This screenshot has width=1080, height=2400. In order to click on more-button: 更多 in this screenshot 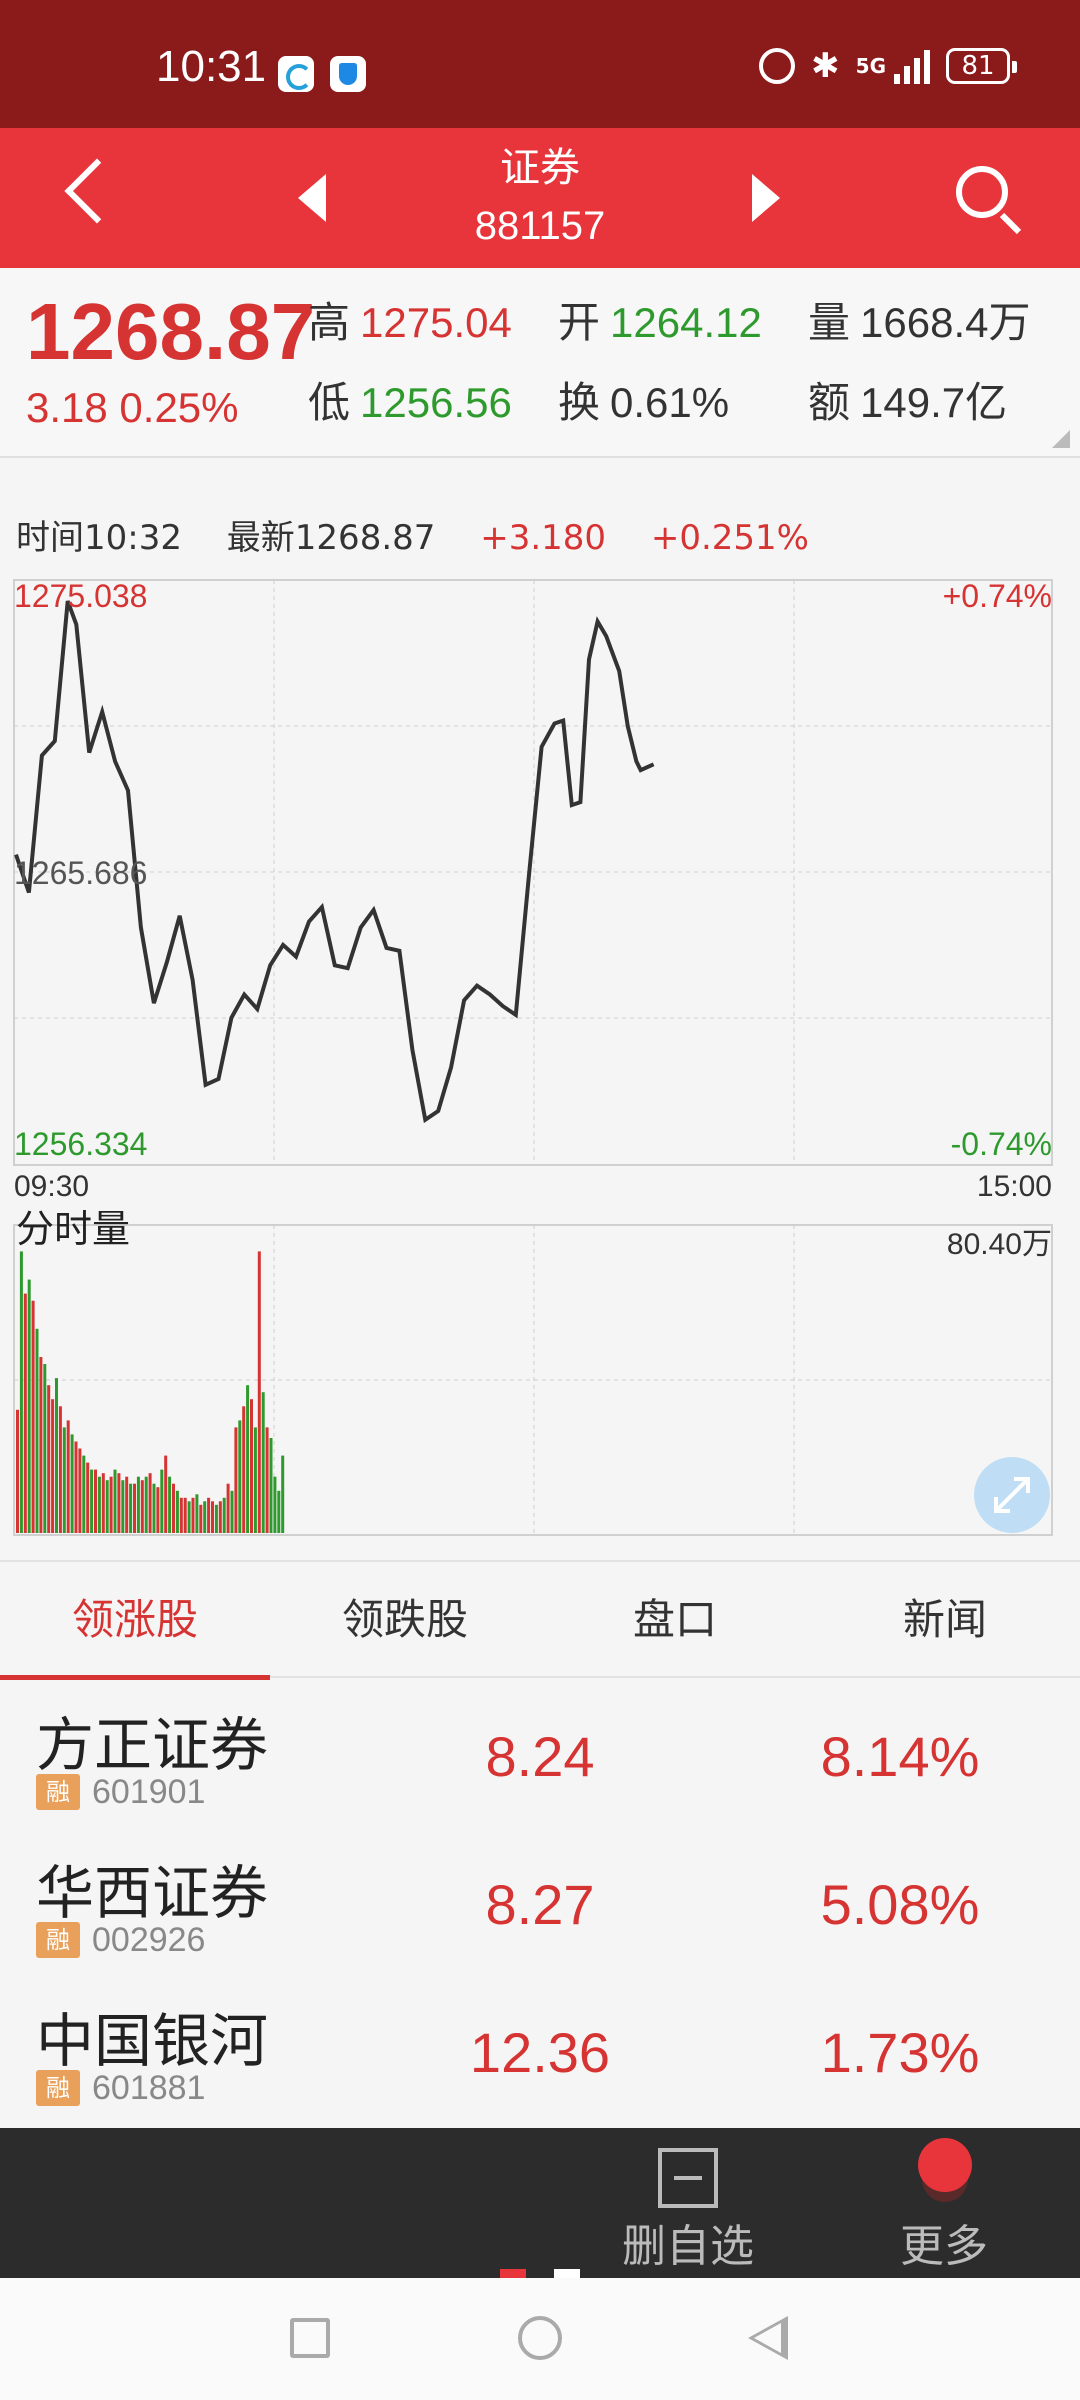, I will do `click(944, 2203)`.